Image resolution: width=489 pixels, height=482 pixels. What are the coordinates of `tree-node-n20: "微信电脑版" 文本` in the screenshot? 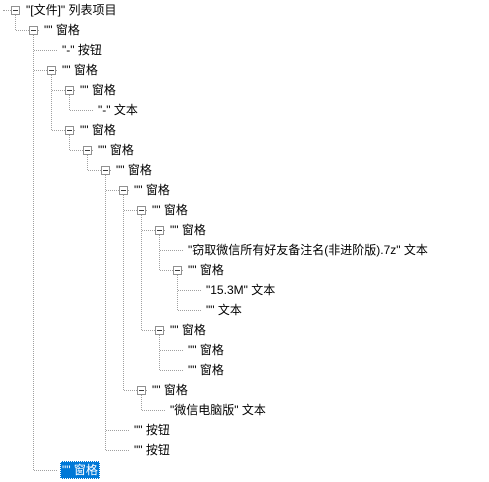 It's located at (218, 410).